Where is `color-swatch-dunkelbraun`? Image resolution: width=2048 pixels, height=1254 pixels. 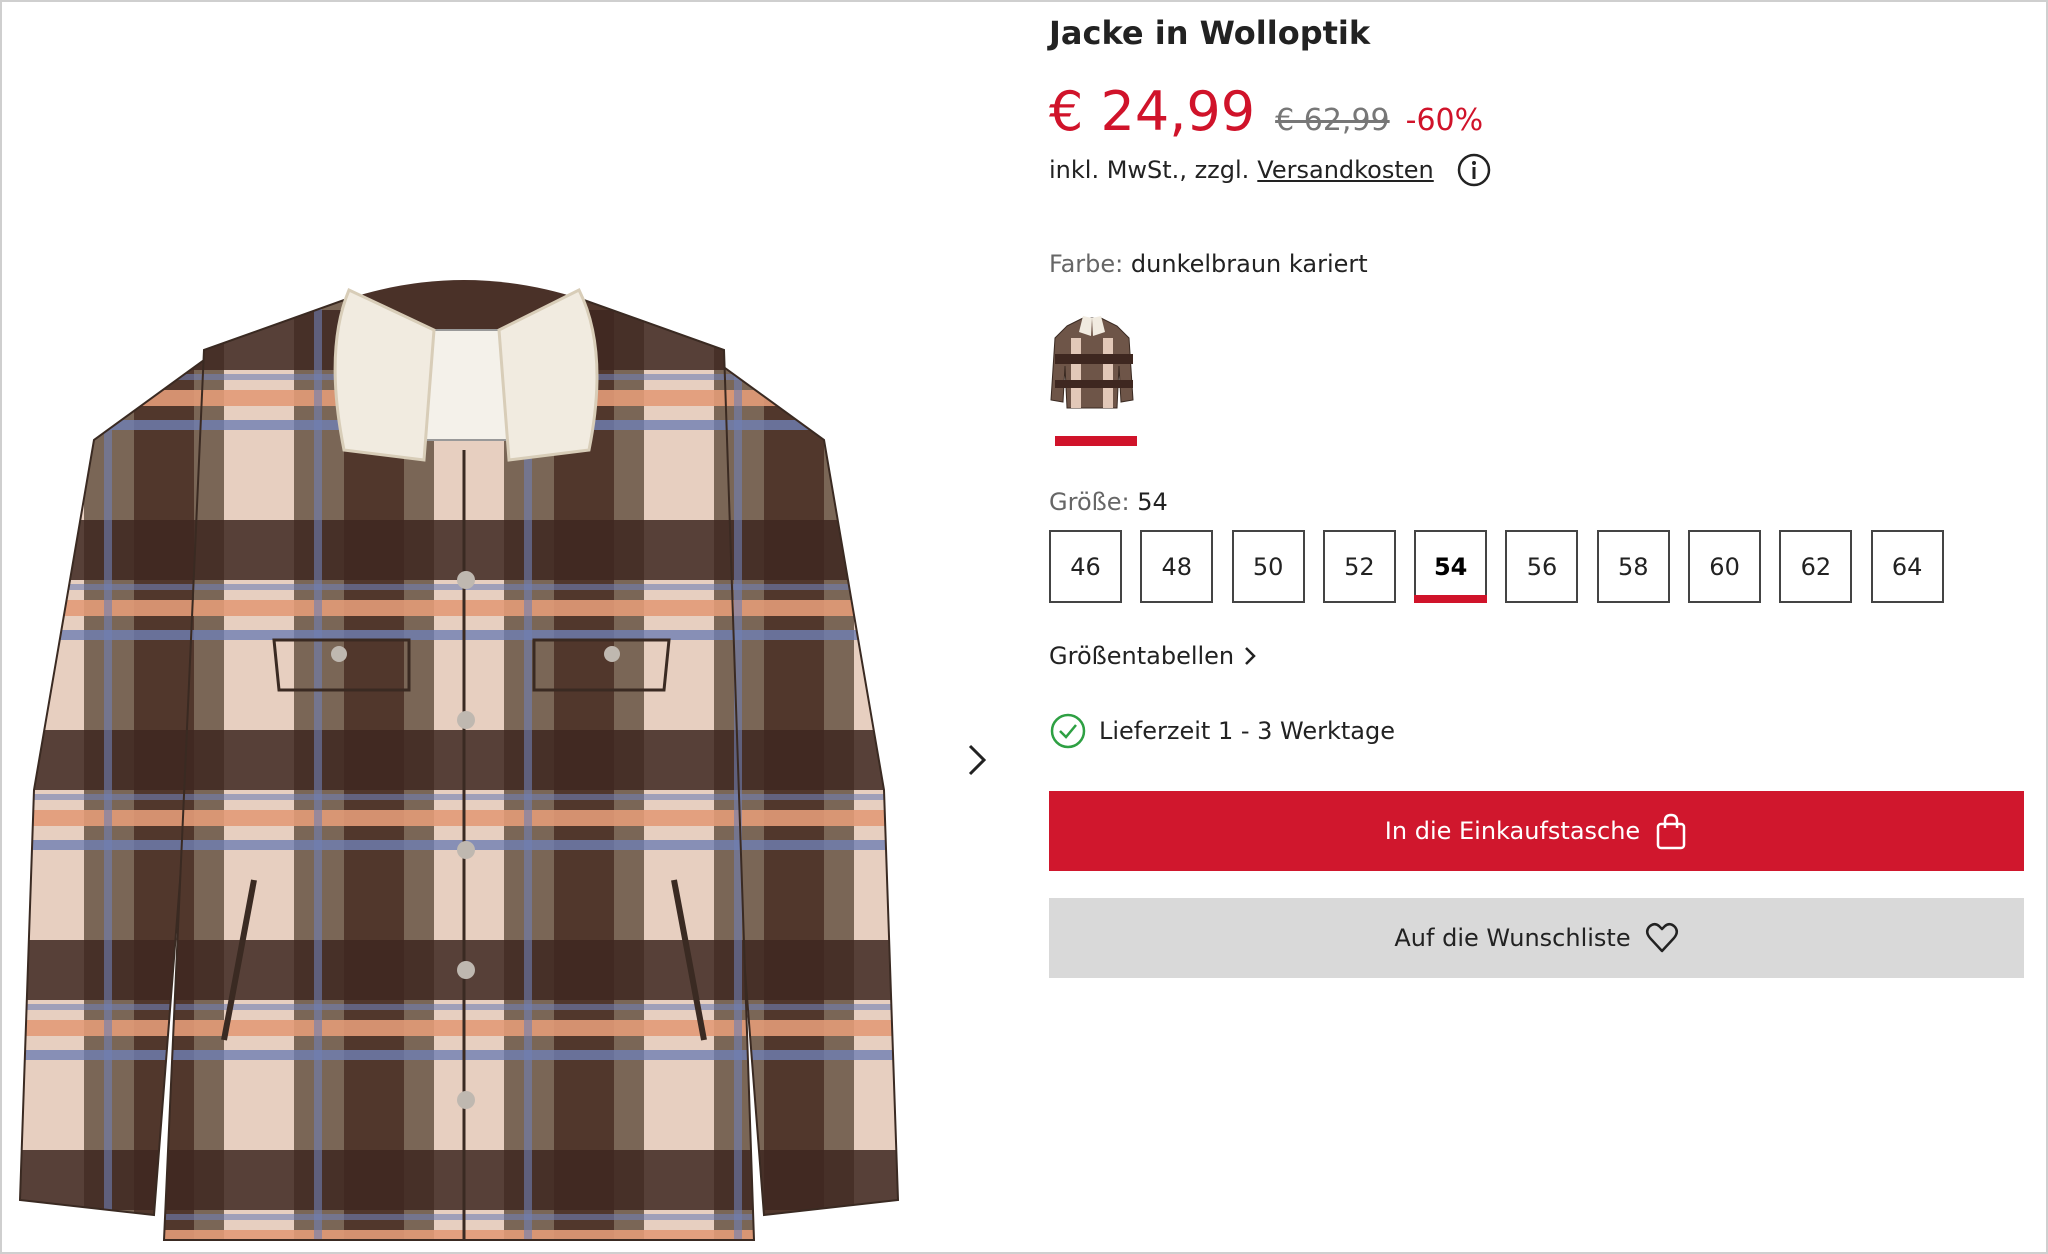
color-swatch-dunkelbraun is located at coordinates (1093, 378).